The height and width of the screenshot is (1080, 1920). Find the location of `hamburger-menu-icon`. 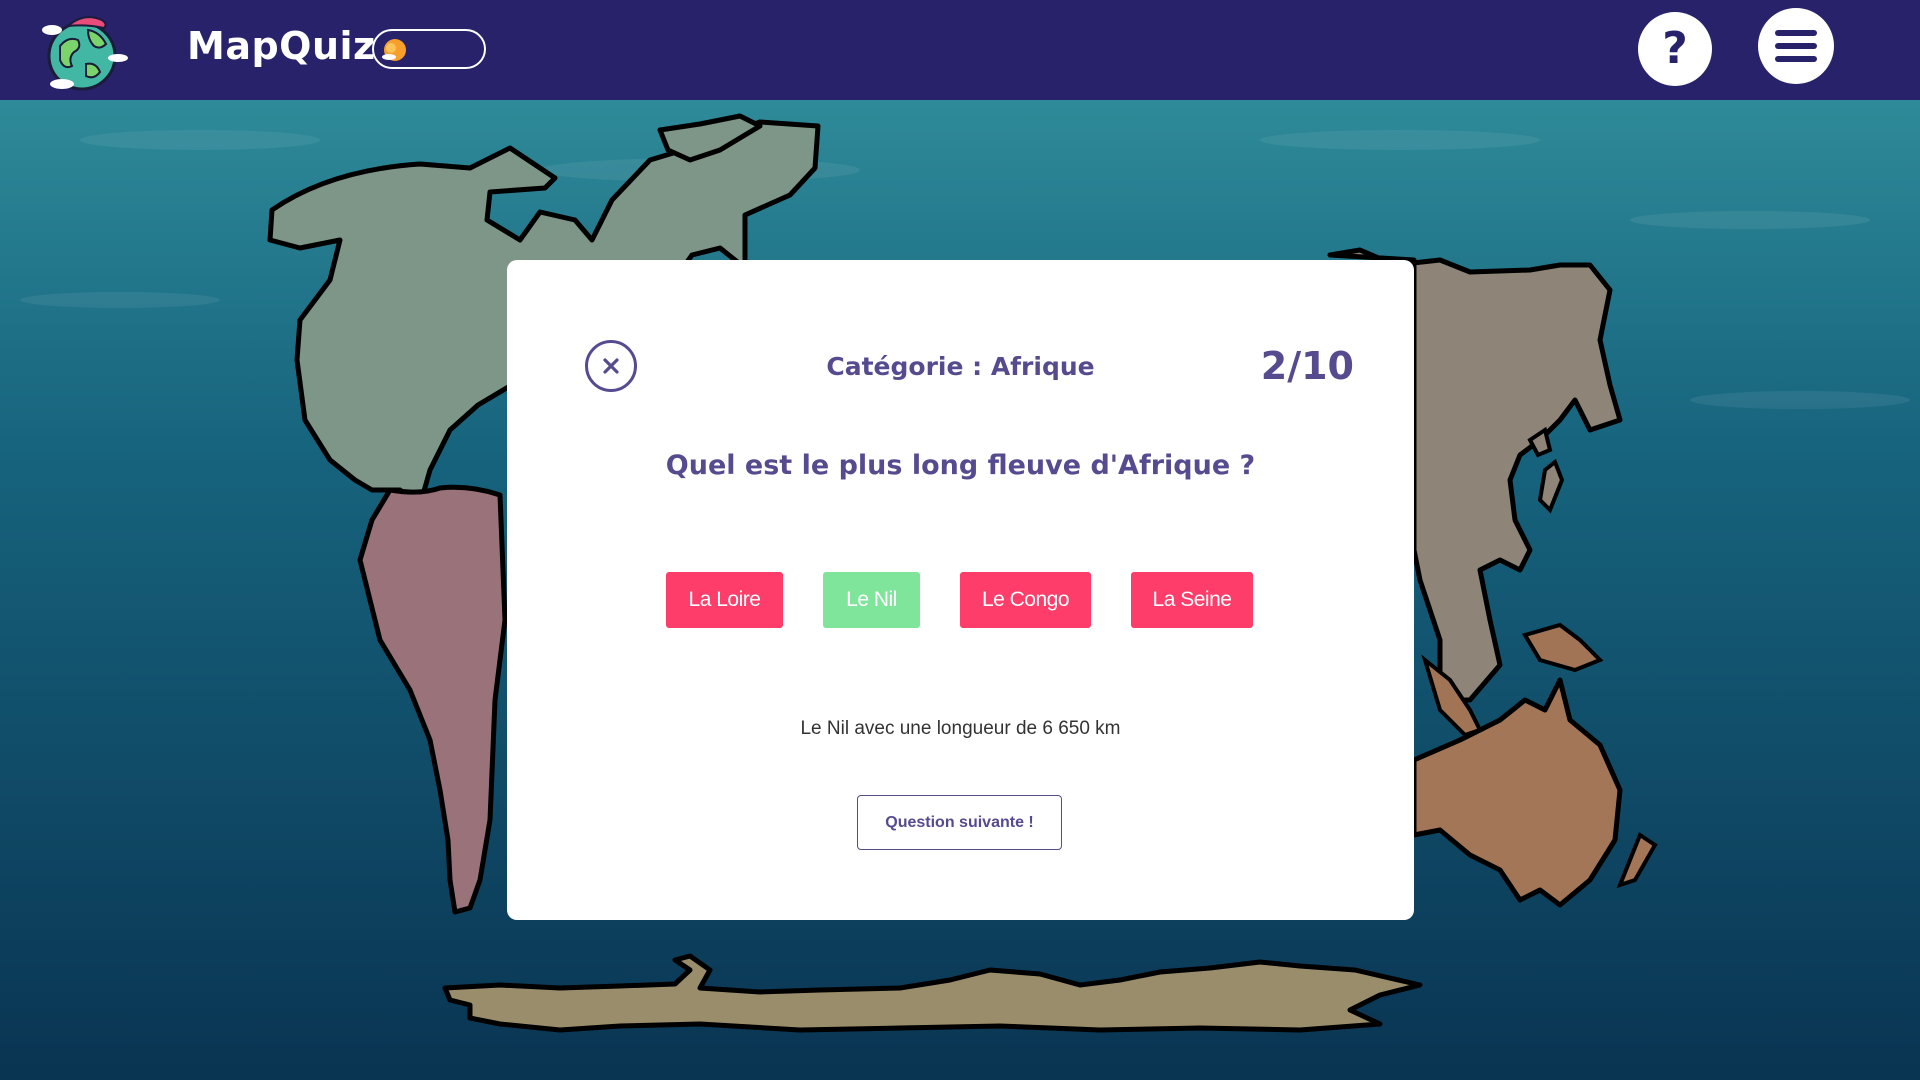

hamburger-menu-icon is located at coordinates (1796, 46).